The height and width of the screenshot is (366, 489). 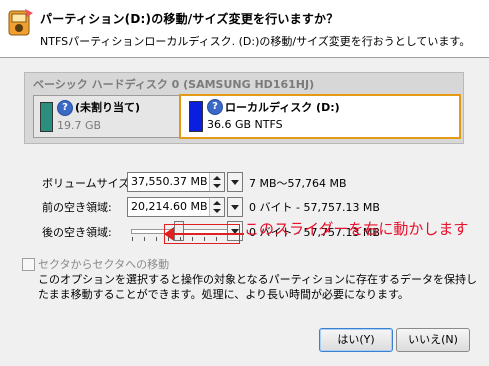 What do you see at coordinates (169, 181) in the screenshot?
I see `volume-size-value: 37,550.37 MB` at bounding box center [169, 181].